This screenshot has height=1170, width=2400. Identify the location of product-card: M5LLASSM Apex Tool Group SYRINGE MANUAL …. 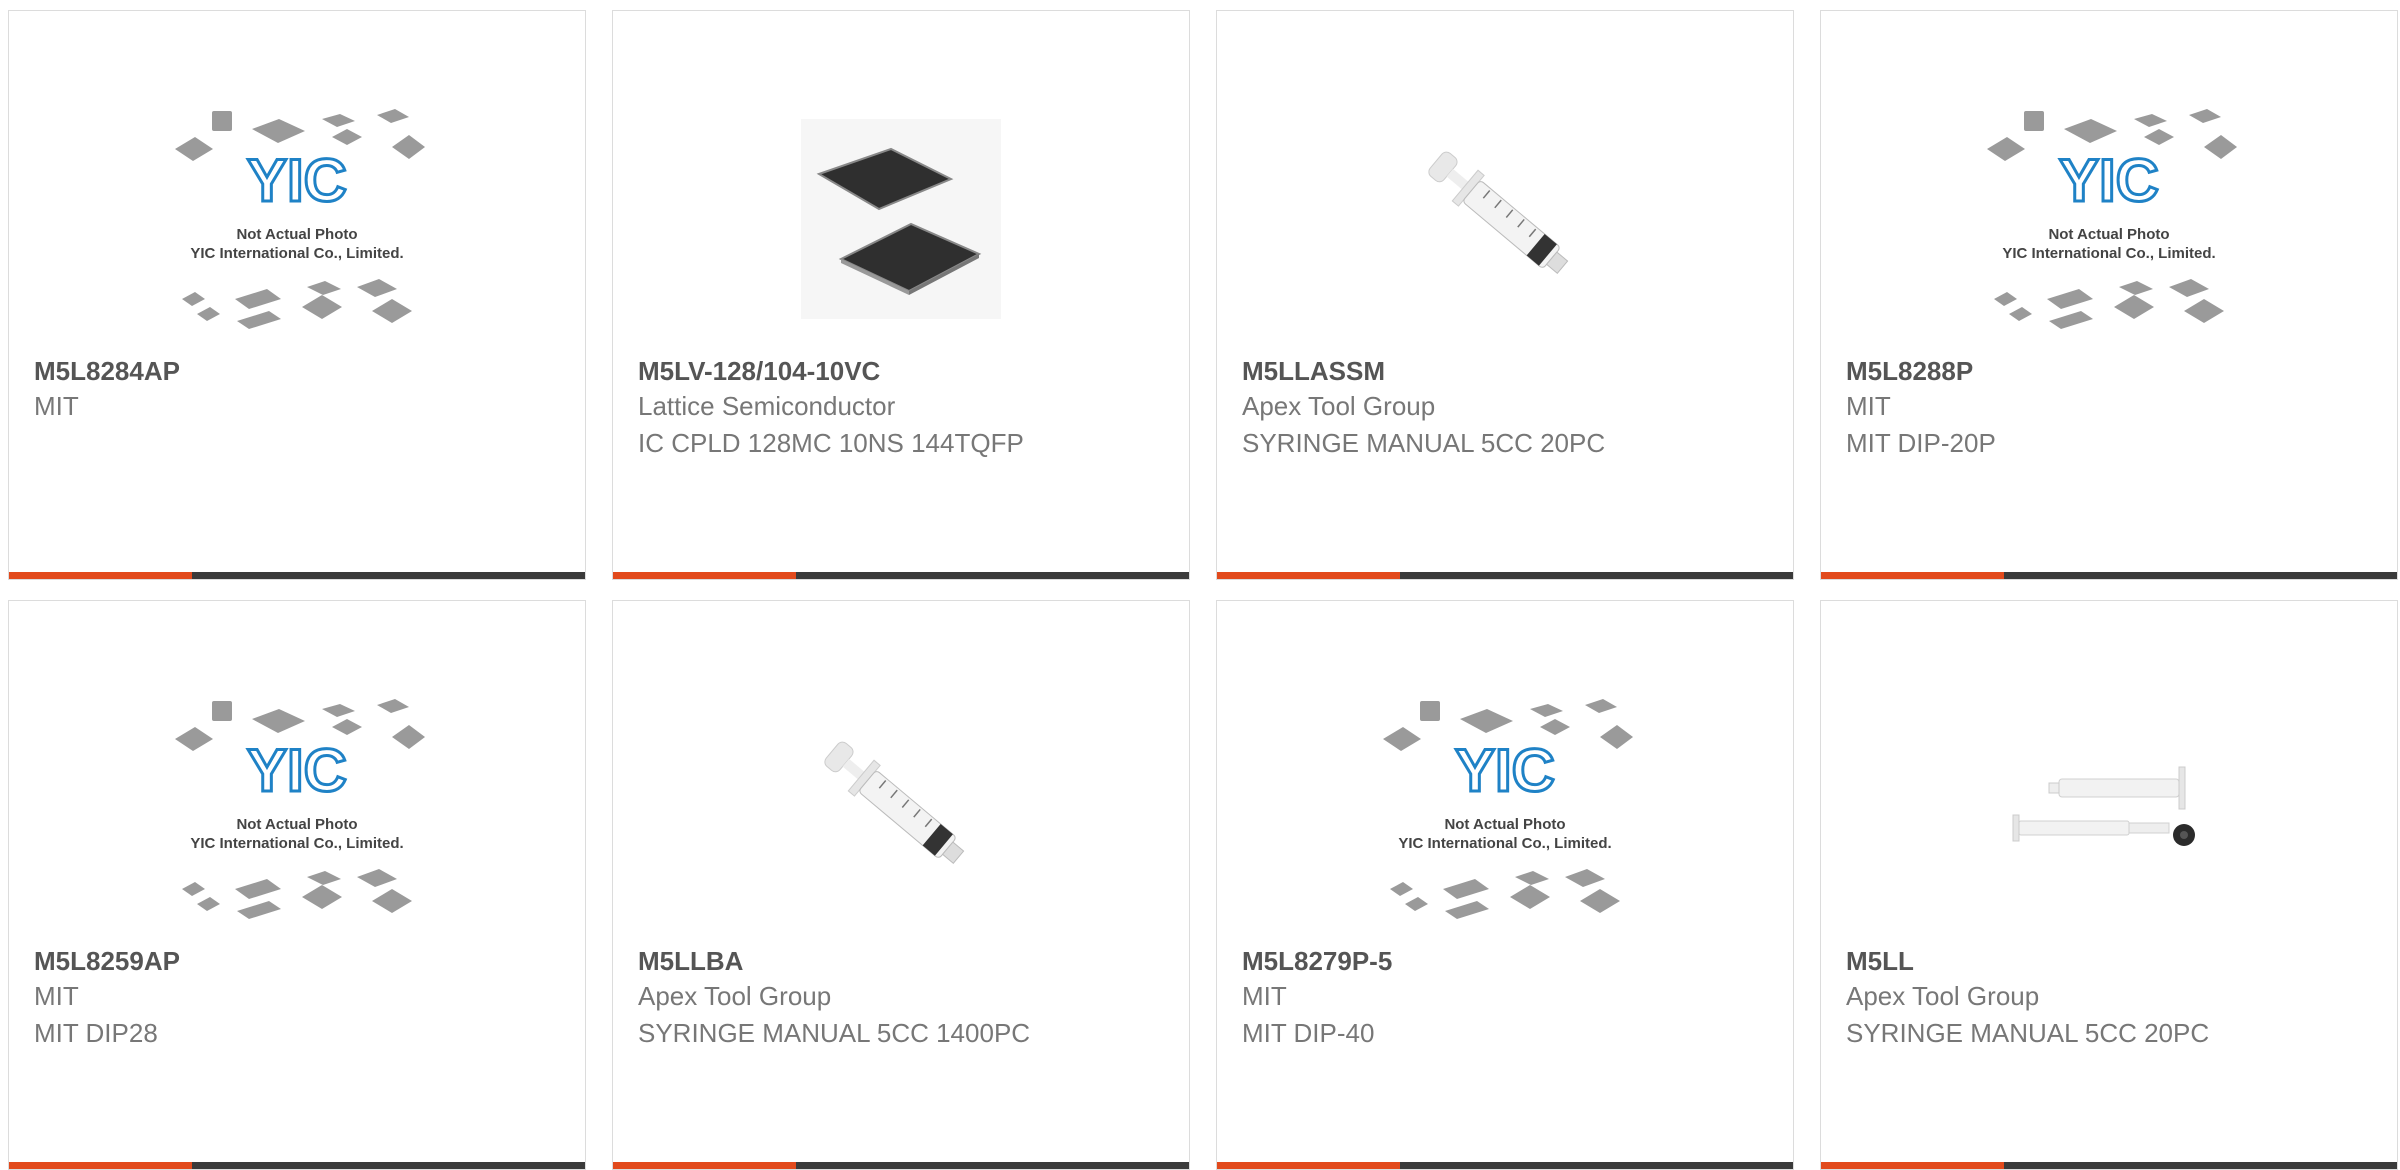
(1505, 295).